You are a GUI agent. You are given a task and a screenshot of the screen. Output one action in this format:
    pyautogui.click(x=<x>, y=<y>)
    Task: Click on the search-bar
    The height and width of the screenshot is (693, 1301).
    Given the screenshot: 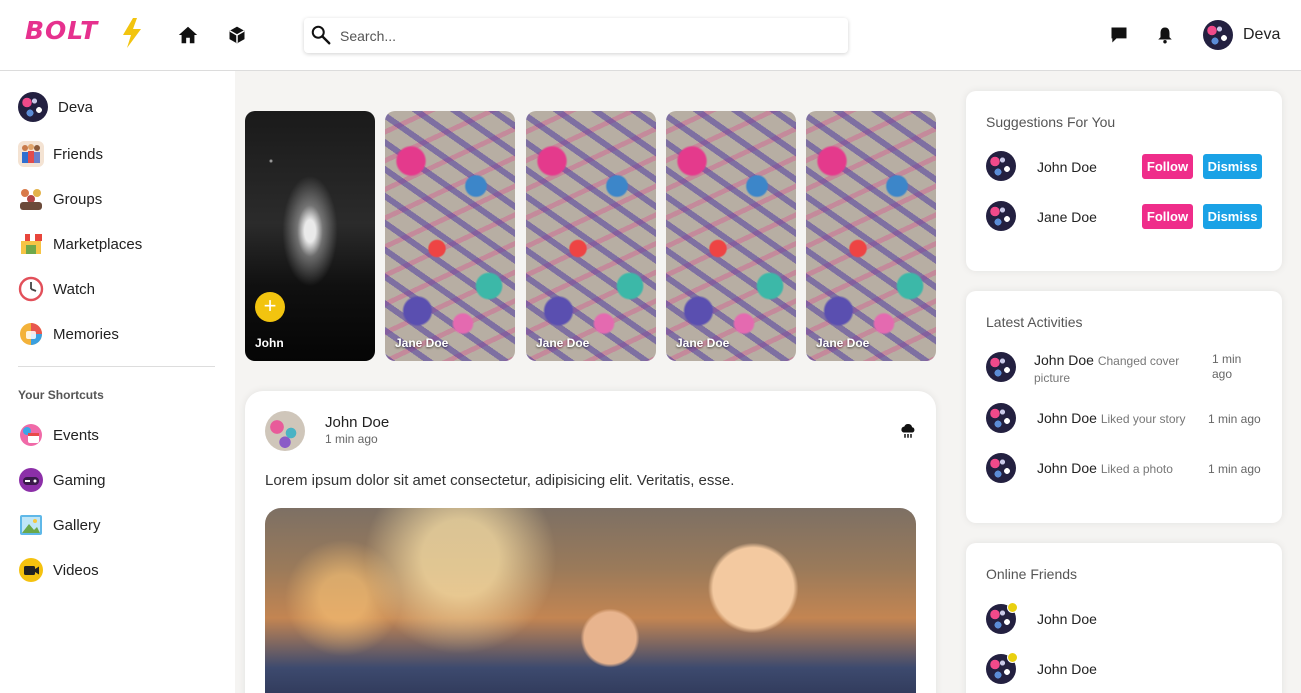 What is the action you would take?
    pyautogui.click(x=576, y=35)
    